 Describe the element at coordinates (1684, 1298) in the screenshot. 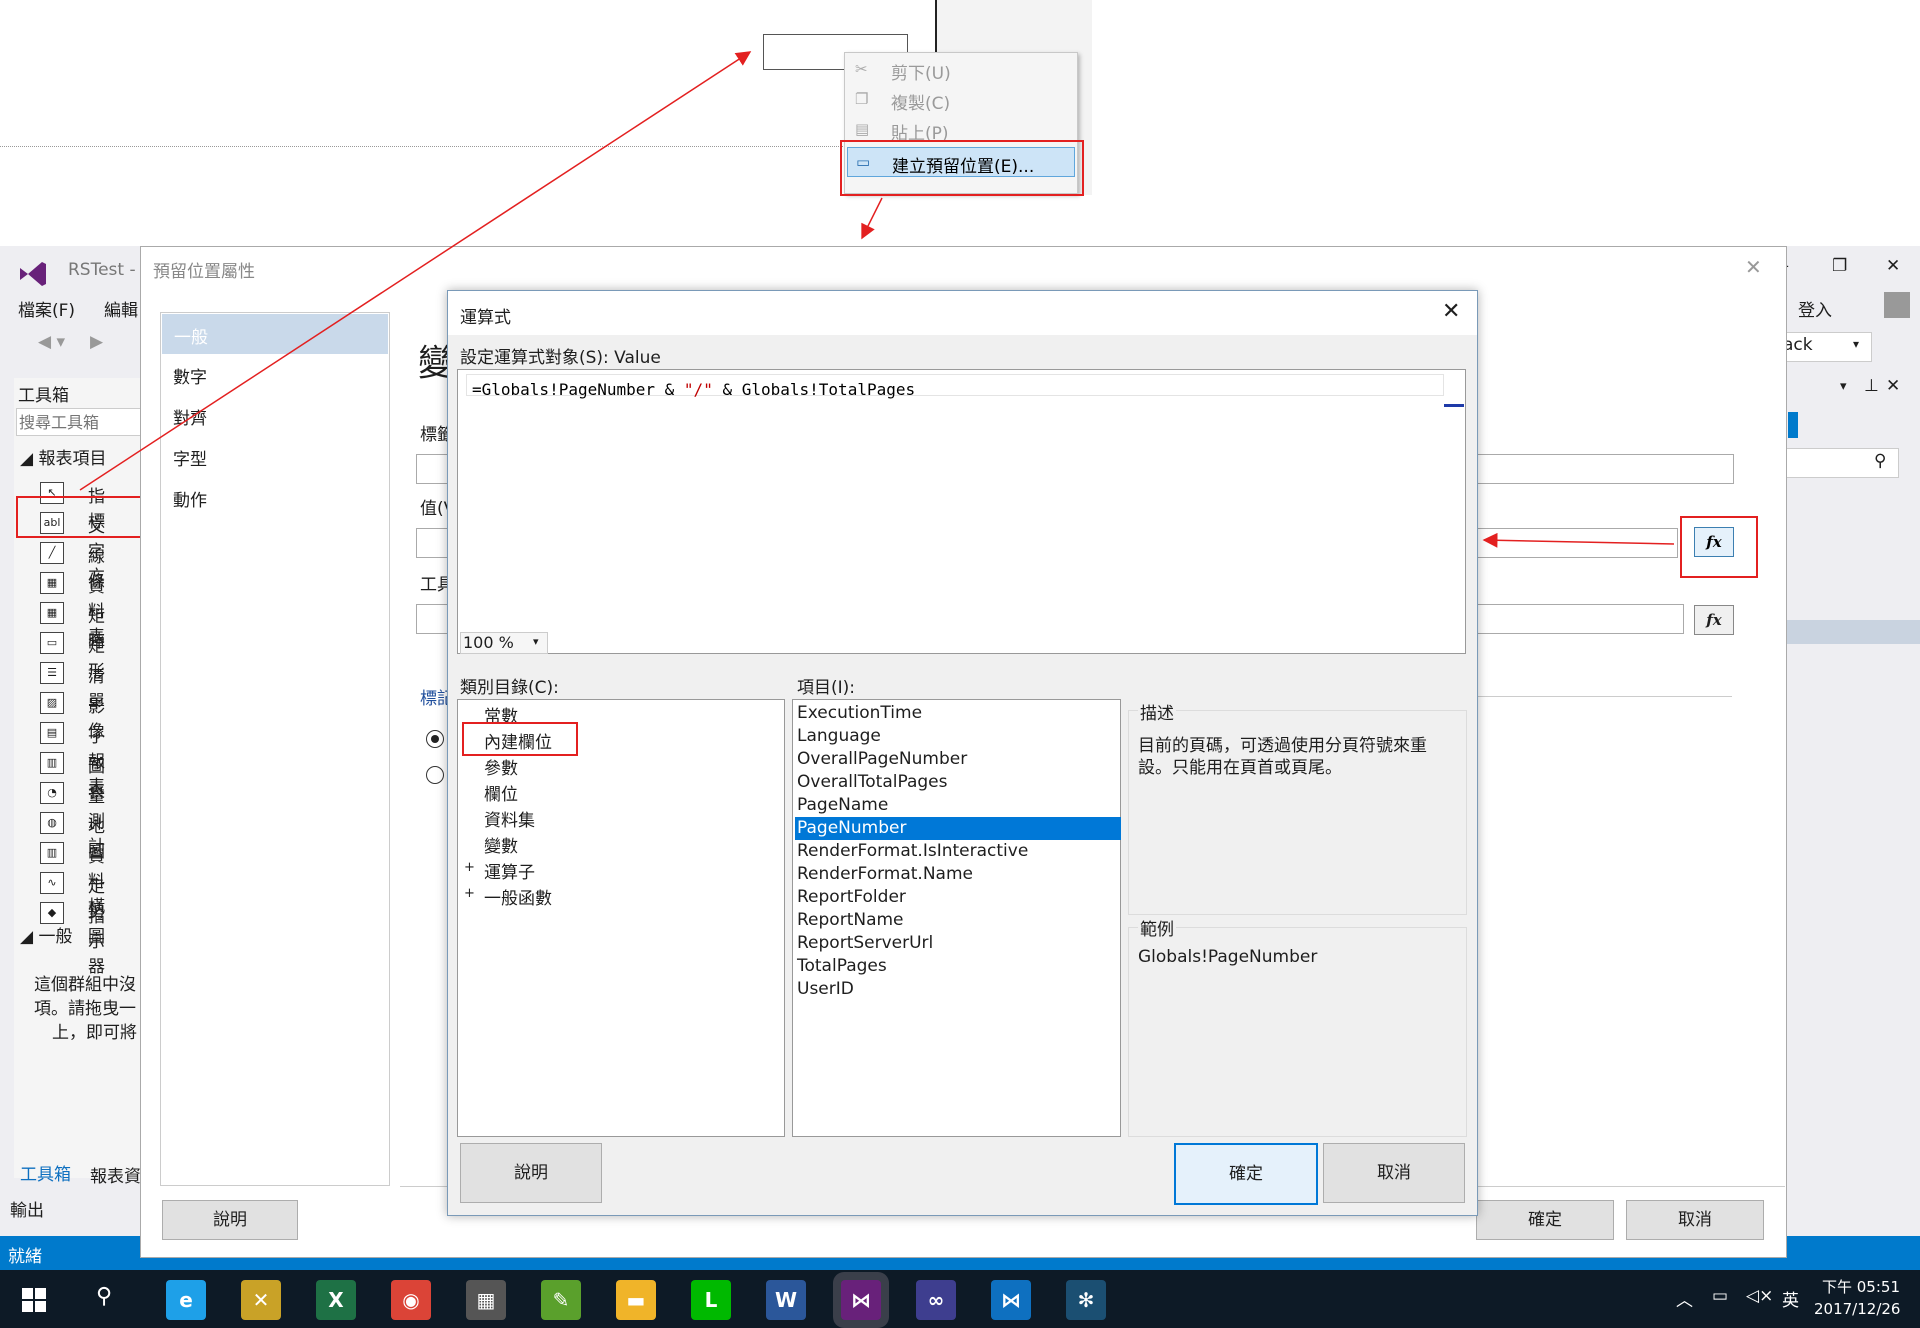

I see `chevron-up-icon: ︿` at that location.